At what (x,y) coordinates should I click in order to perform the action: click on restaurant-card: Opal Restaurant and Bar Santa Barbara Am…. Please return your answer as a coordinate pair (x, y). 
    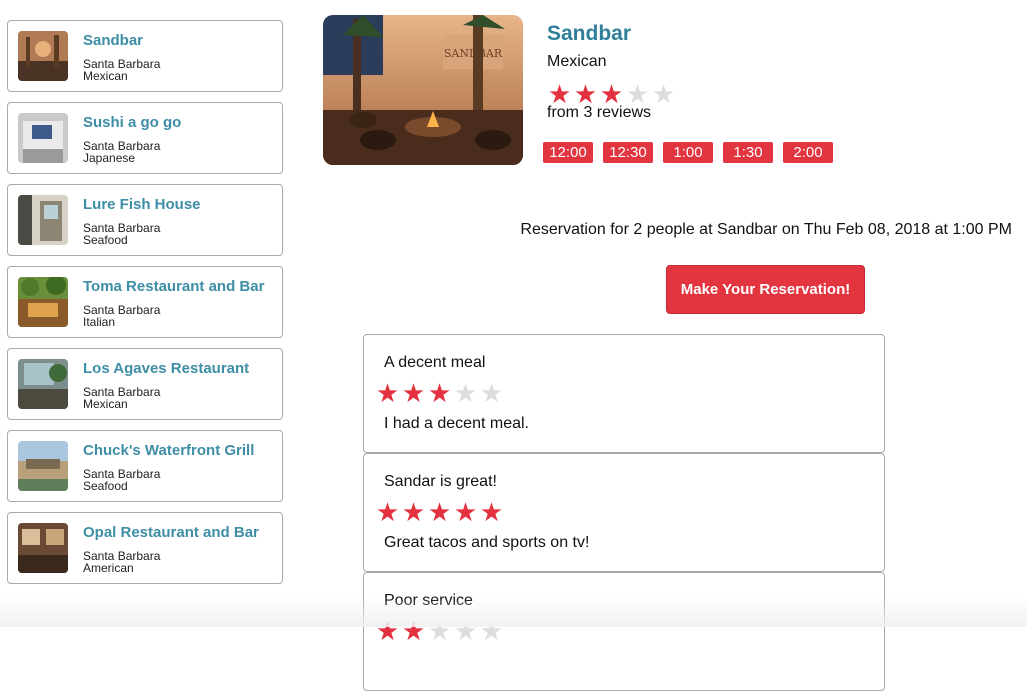
    Looking at the image, I should click on (145, 548).